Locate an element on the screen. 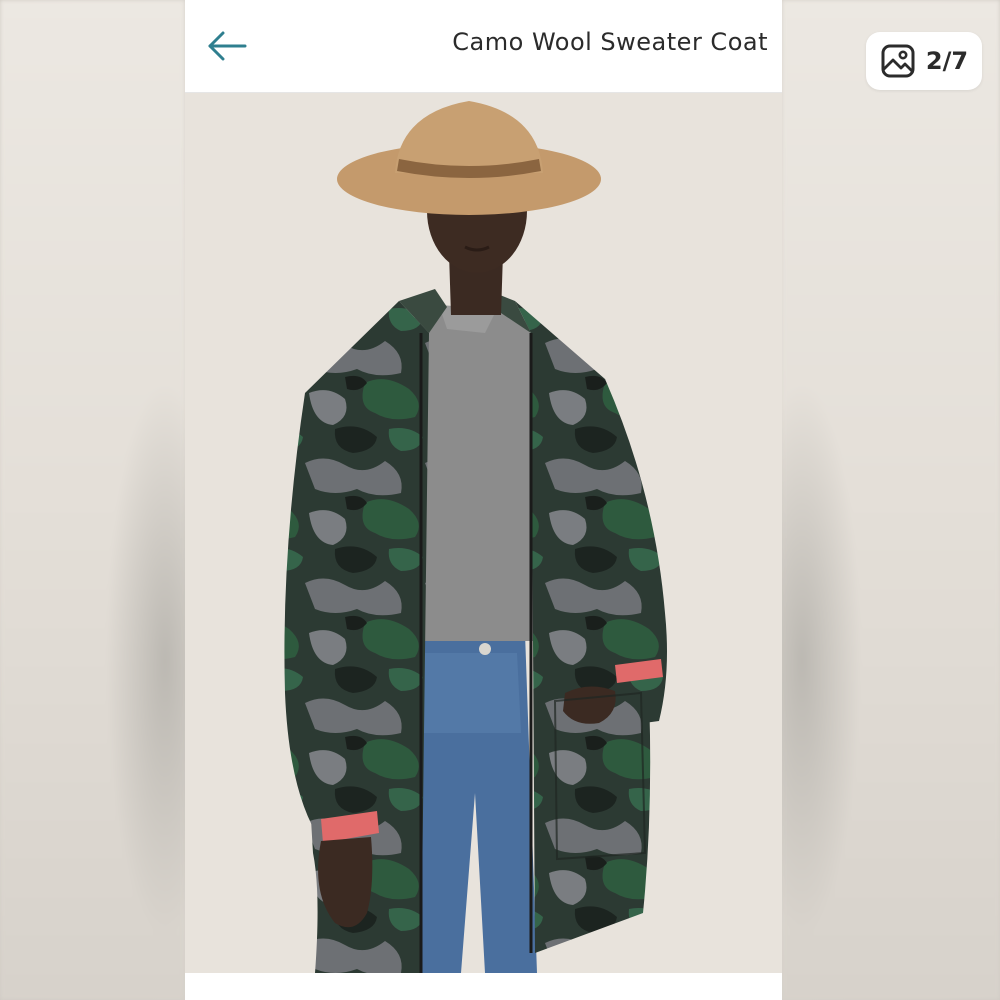 Image resolution: width=1000 pixels, height=1000 pixels. image-gallery-icon is located at coordinates (898, 61).